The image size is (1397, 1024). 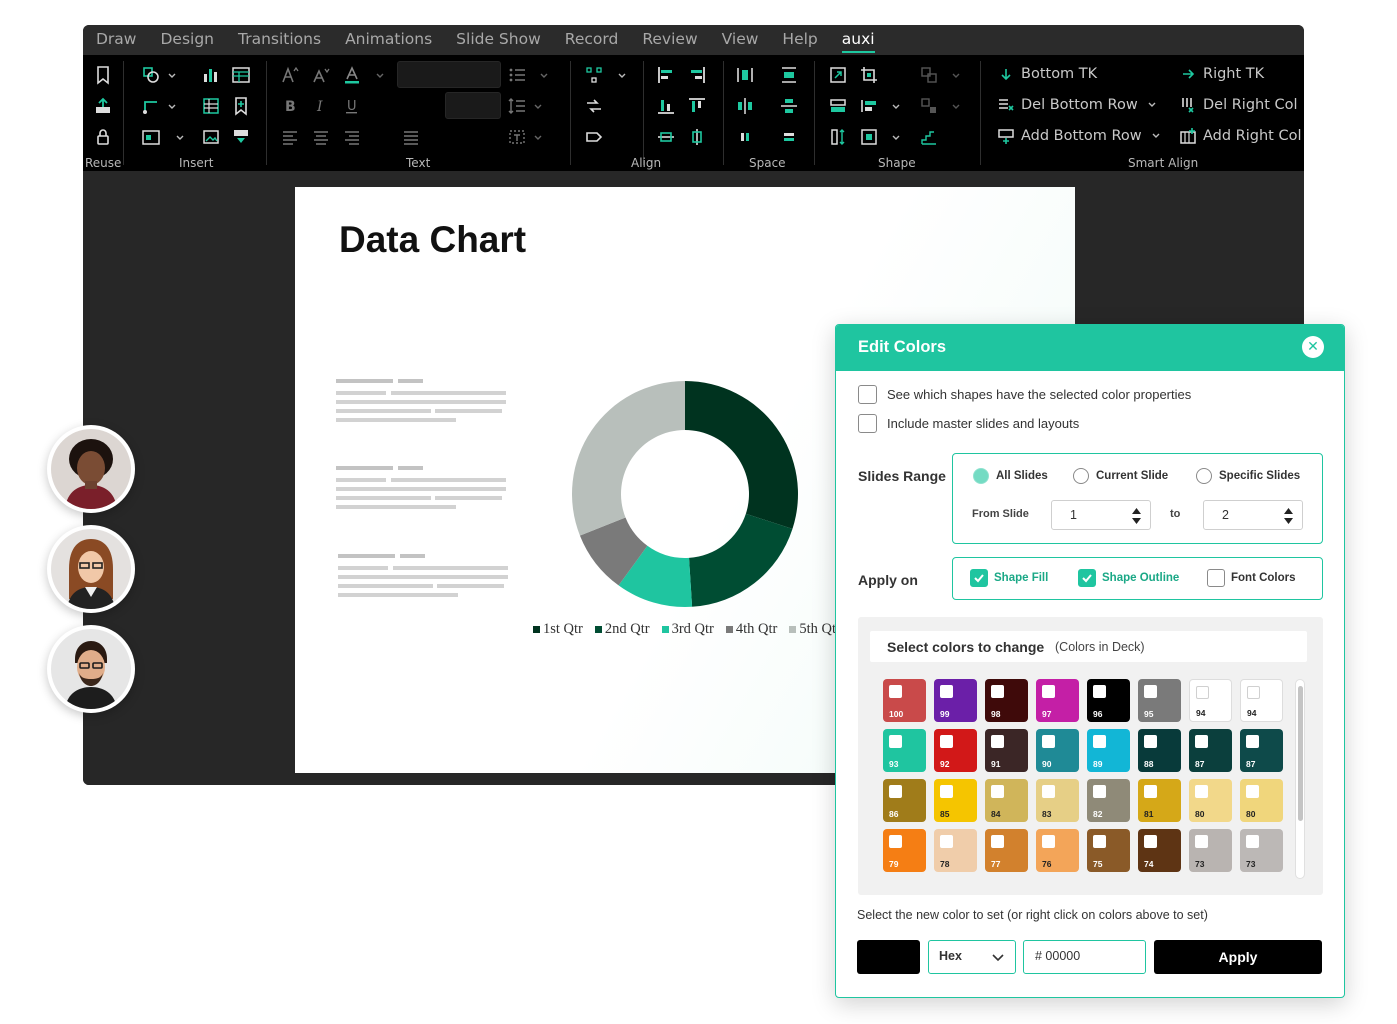 I want to click on text-box-icon, so click(x=517, y=137).